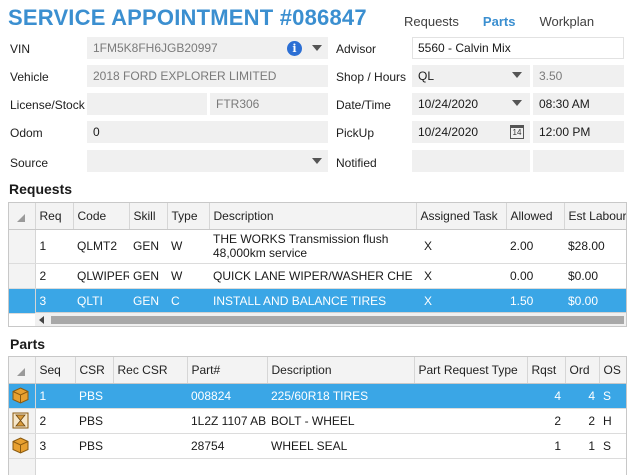 This screenshot has width=627, height=475. Describe the element at coordinates (188, 216) in the screenshot. I see `col-type: Type` at that location.